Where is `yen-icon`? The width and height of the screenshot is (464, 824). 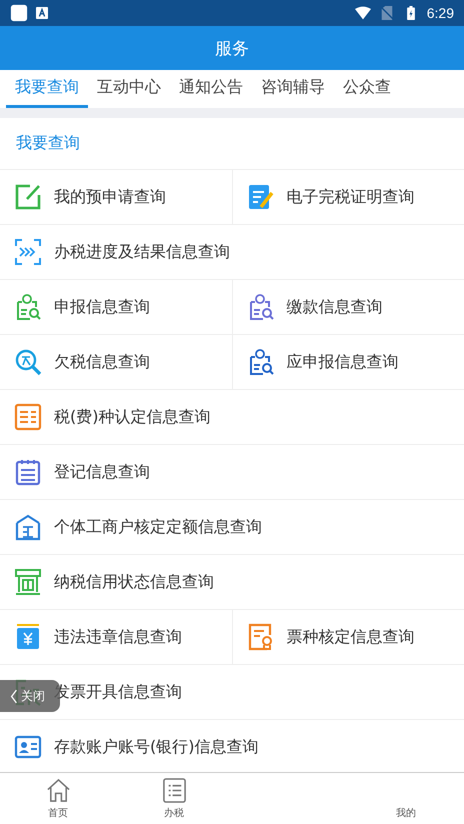 yen-icon is located at coordinates (28, 637).